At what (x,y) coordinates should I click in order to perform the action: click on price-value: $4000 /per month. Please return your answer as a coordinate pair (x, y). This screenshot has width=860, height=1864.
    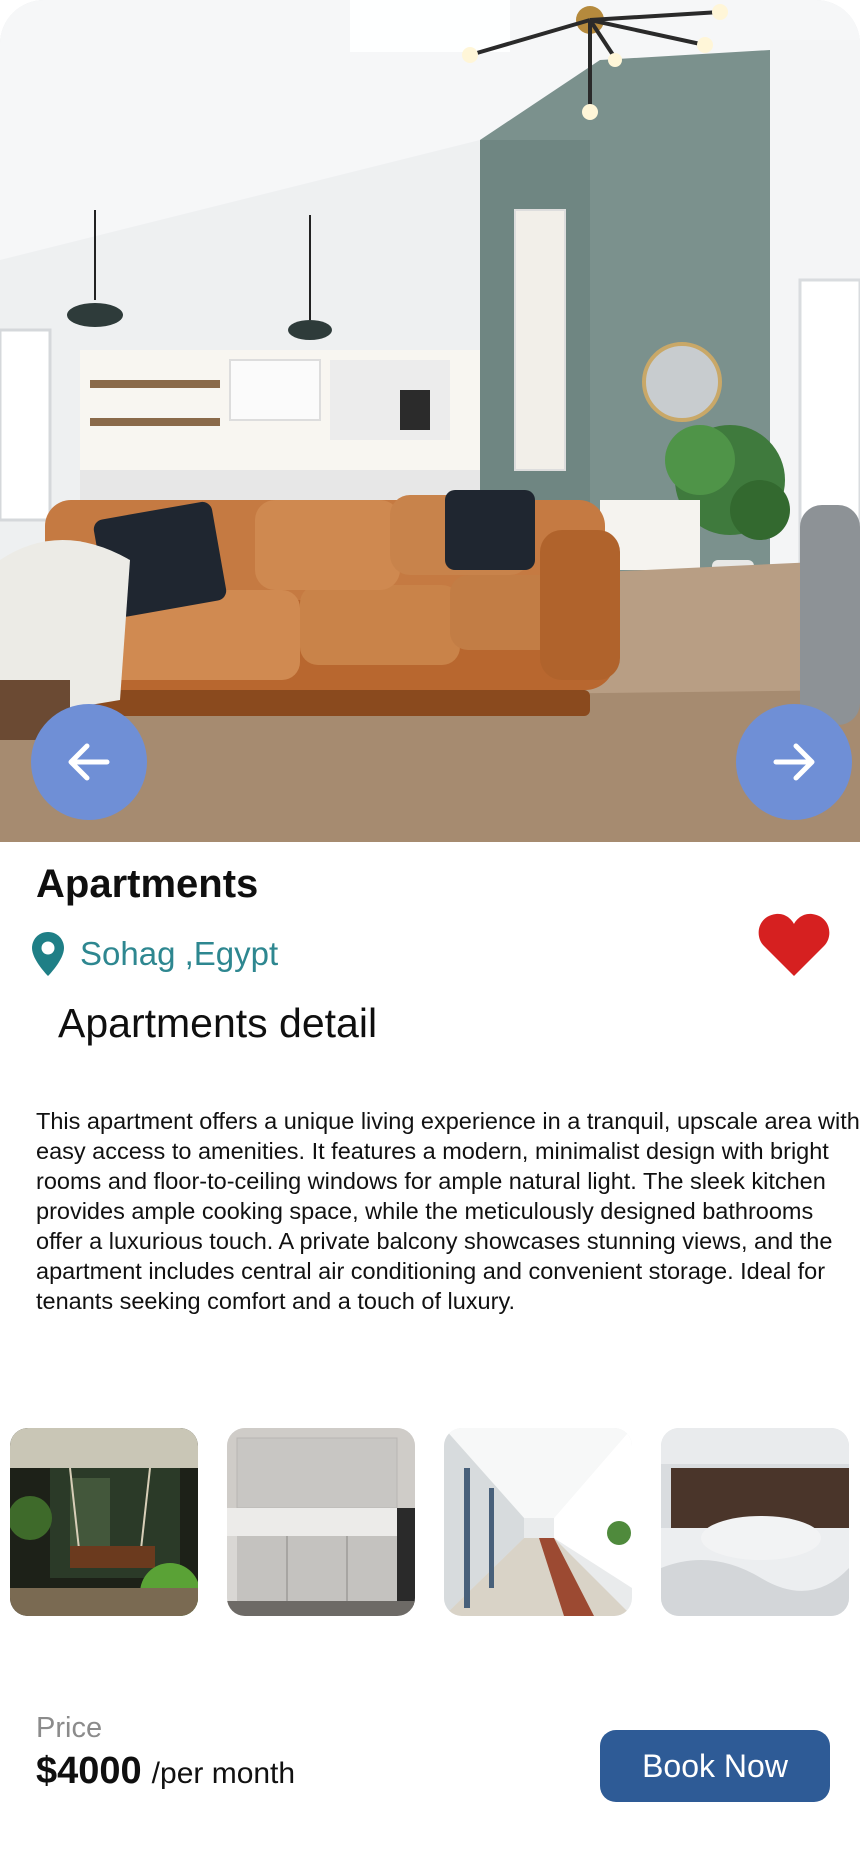
    Looking at the image, I should click on (165, 1771).